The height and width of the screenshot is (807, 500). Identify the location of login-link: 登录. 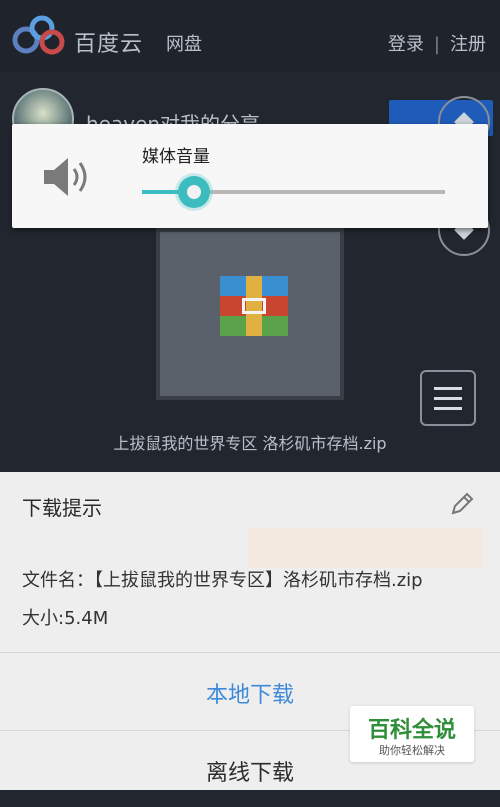
(406, 44).